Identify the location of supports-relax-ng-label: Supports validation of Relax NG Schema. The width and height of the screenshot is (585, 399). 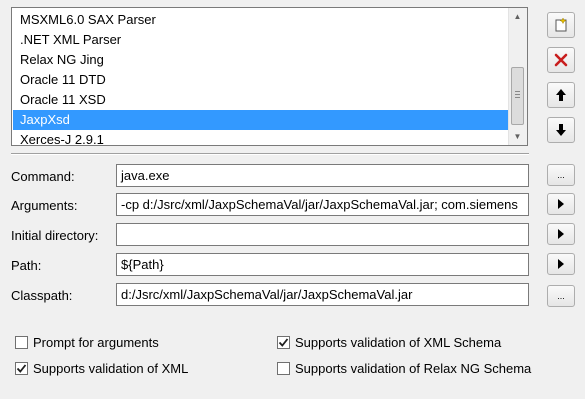
(413, 368).